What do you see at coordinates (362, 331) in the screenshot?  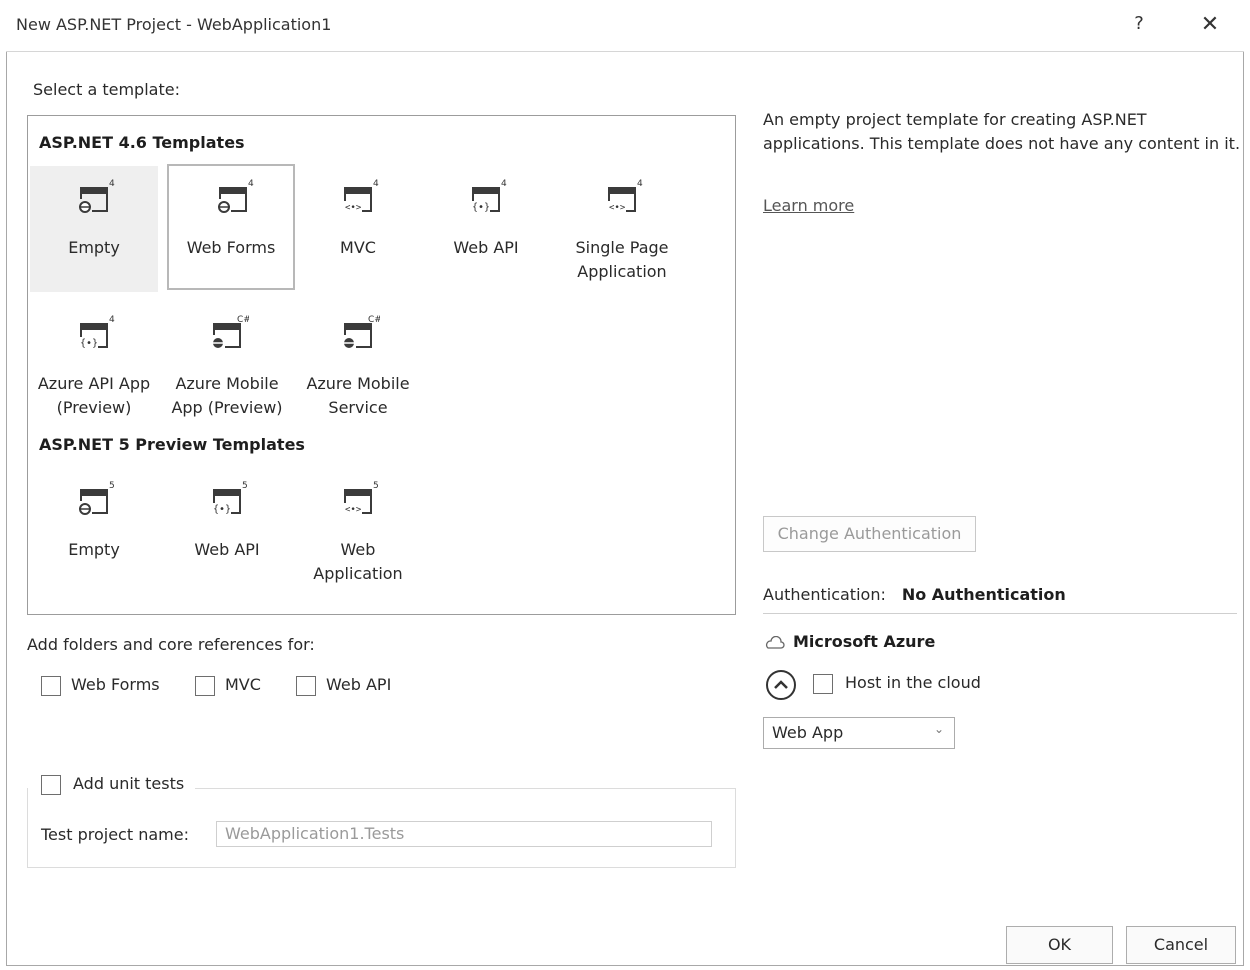 I see `azure-mobile-service-template-icon: C#` at bounding box center [362, 331].